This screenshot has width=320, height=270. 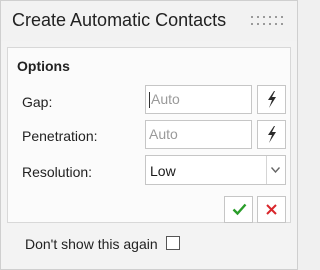 What do you see at coordinates (163, 171) in the screenshot?
I see `resolution-selected-value: Low` at bounding box center [163, 171].